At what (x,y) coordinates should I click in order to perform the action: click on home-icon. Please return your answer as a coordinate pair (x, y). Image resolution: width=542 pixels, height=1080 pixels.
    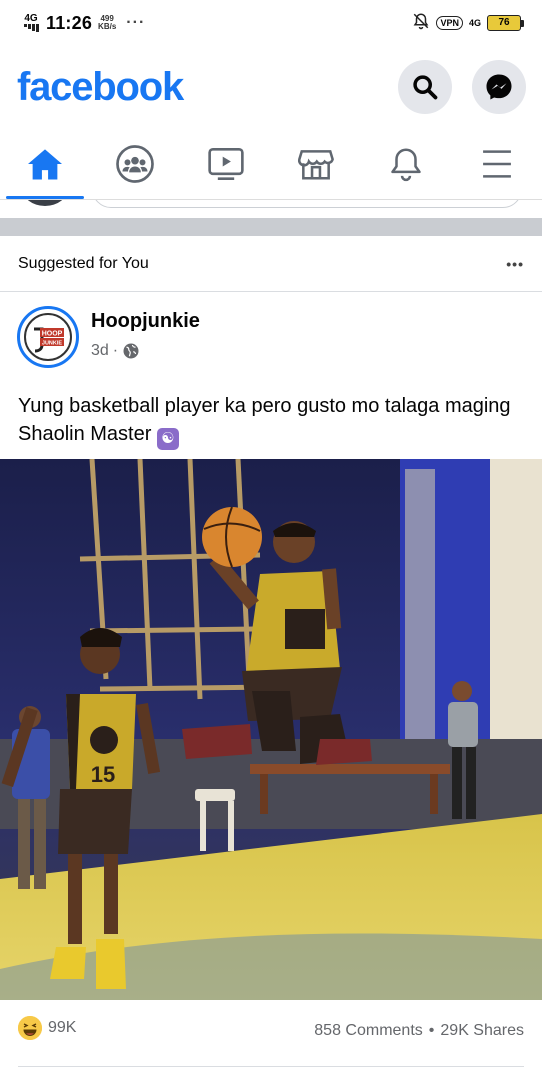
    Looking at the image, I should click on (45, 163).